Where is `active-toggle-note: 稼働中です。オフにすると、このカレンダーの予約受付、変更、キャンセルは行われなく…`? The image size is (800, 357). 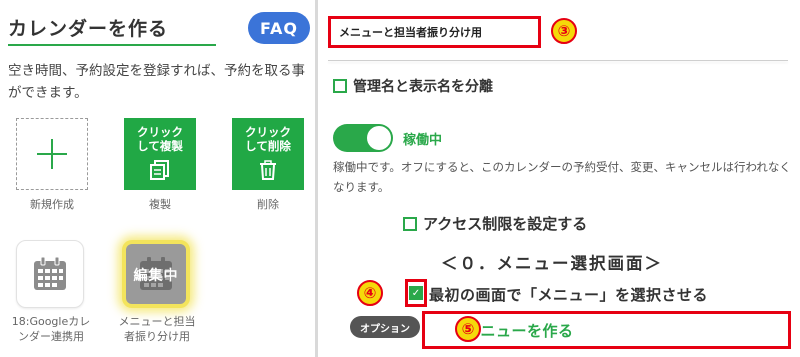
active-toggle-note: 稼働中です。オフにすると、このカレンダーの予約受付、変更、キャンセルは行われなく… is located at coordinates (562, 177).